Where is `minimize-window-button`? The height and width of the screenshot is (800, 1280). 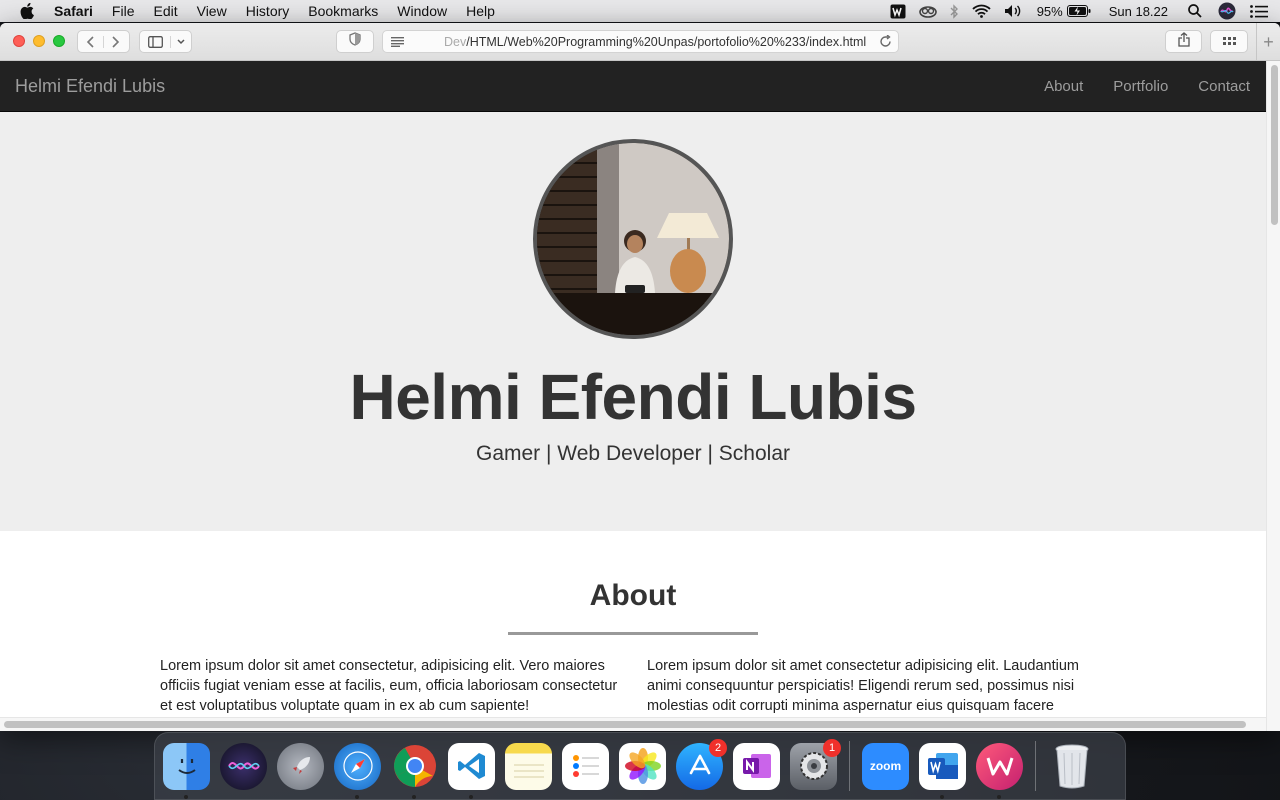
minimize-window-button is located at coordinates (39, 41).